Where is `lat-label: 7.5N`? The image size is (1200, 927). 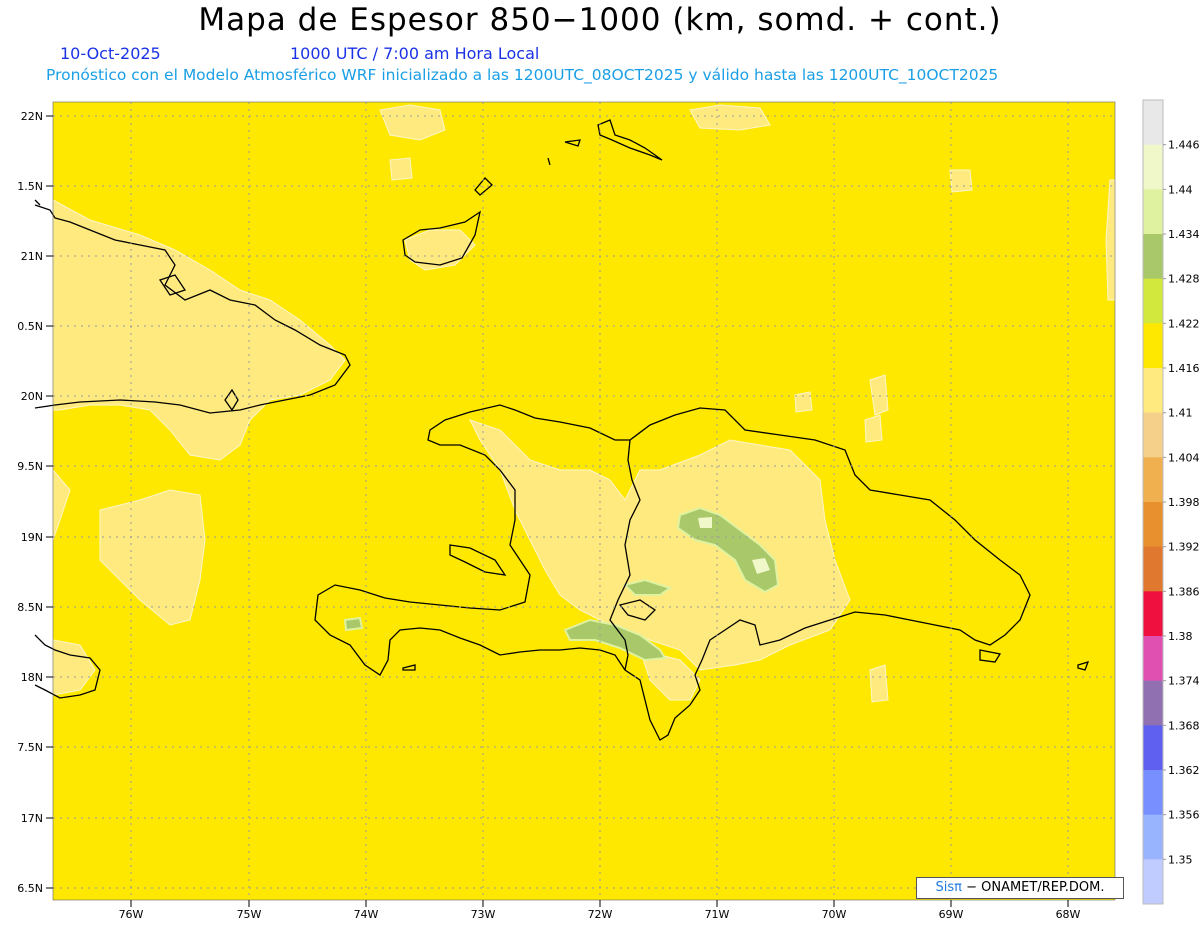 lat-label: 7.5N is located at coordinates (30, 747).